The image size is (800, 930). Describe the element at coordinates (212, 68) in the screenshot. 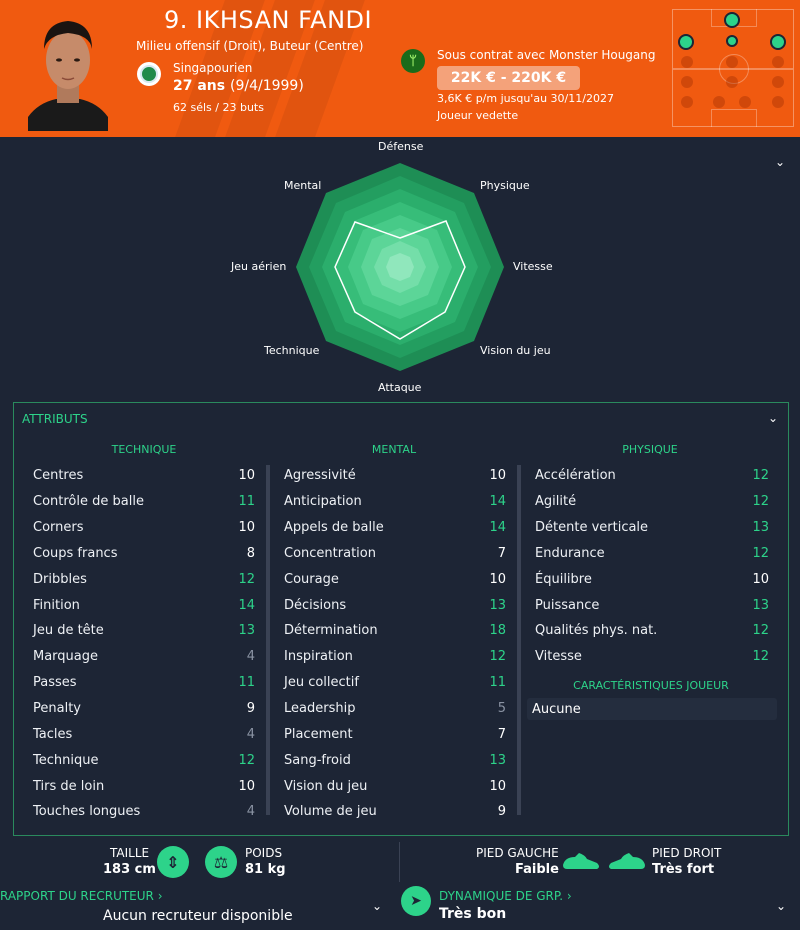

I see `nationality-link: Singapourien` at that location.